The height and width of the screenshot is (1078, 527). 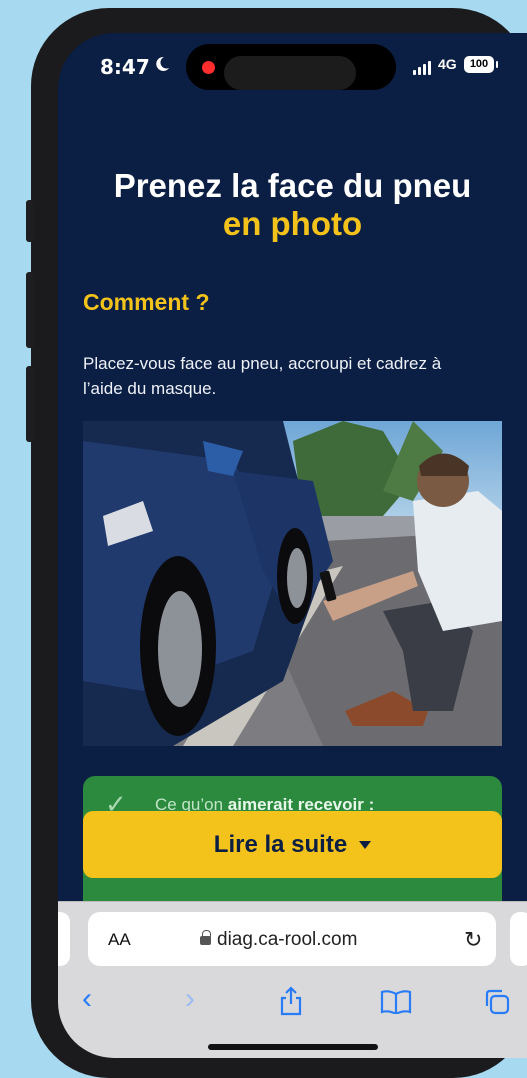 What do you see at coordinates (422, 68) in the screenshot?
I see `cellular-signal-icon` at bounding box center [422, 68].